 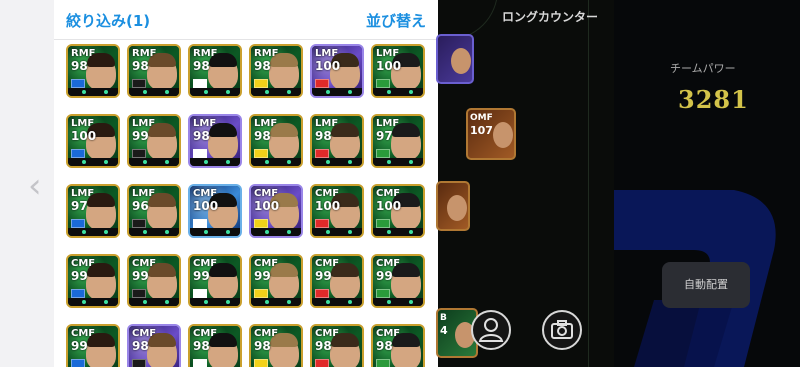 I want to click on player-card: LMF 96, so click(x=154, y=211).